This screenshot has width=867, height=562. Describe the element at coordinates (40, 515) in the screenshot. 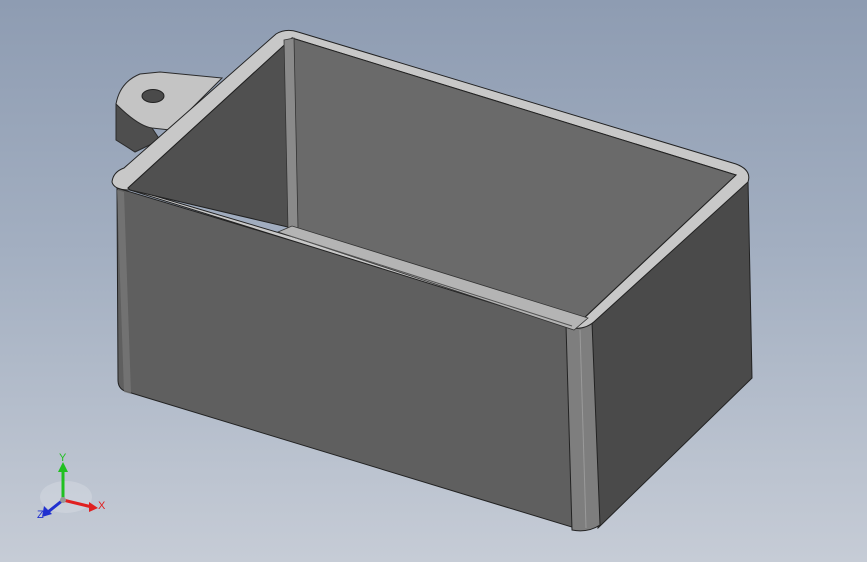

I see `triad-z-label: Z` at that location.